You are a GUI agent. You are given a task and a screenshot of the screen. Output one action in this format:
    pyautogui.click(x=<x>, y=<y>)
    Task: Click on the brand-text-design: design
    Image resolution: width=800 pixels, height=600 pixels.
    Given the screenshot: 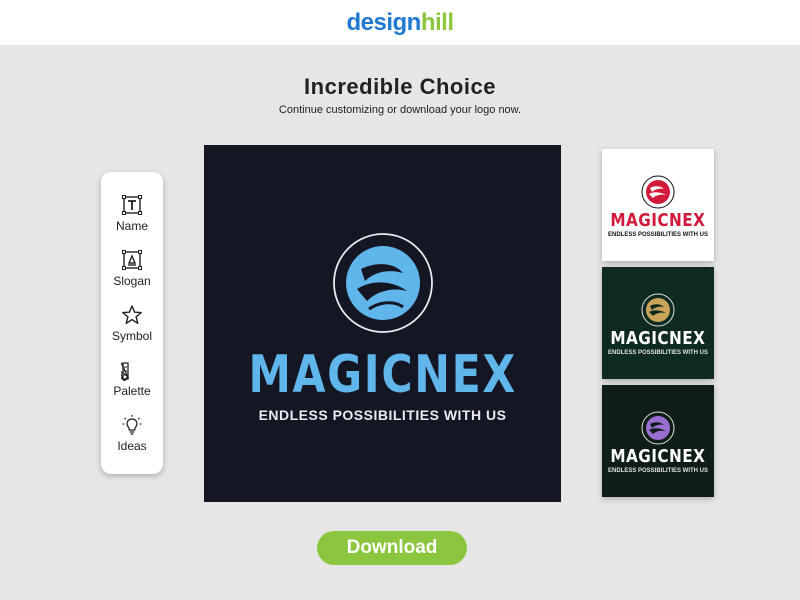 What is the action you would take?
    pyautogui.click(x=383, y=22)
    